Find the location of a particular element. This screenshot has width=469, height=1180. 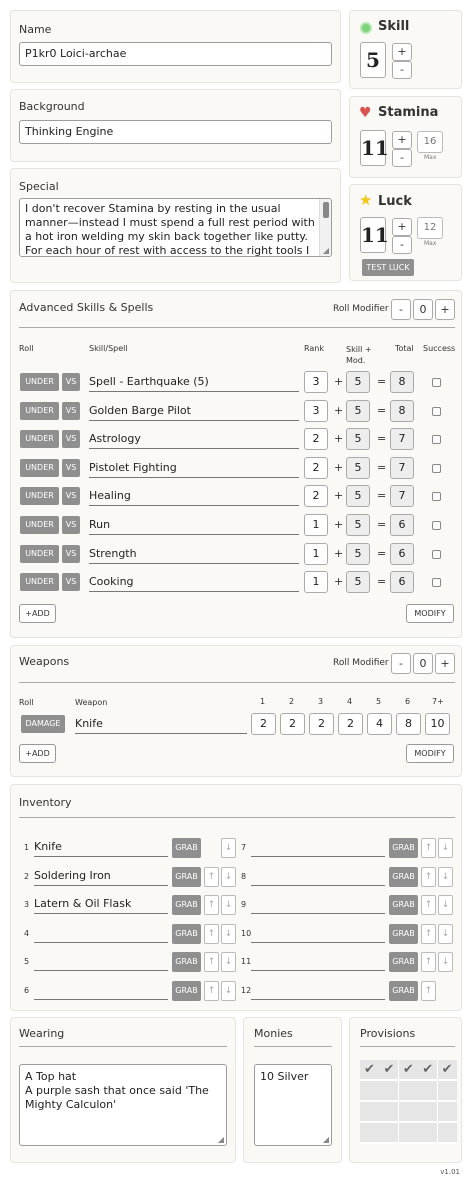

modify-skills-button: MODIFY is located at coordinates (430, 613).